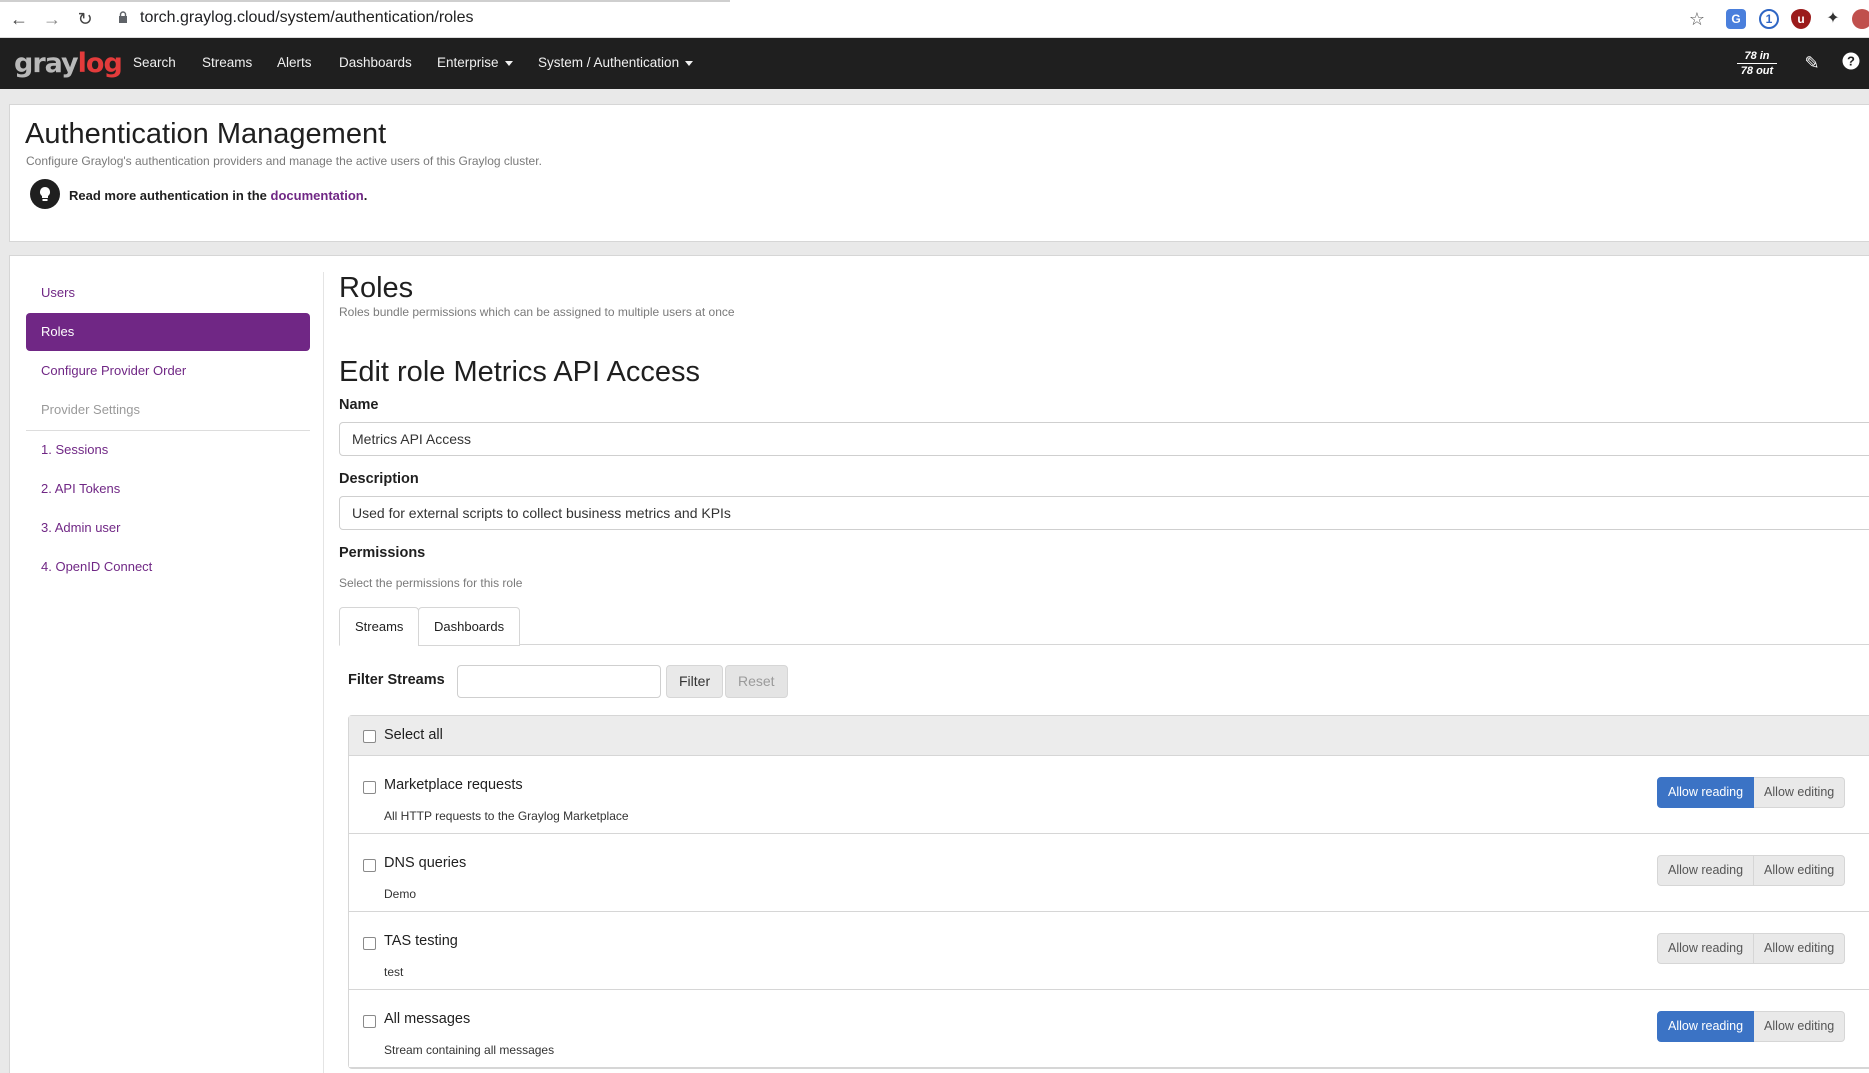 The image size is (1869, 1073). I want to click on sidebar-item-sessions: 1. Sessions, so click(168, 450).